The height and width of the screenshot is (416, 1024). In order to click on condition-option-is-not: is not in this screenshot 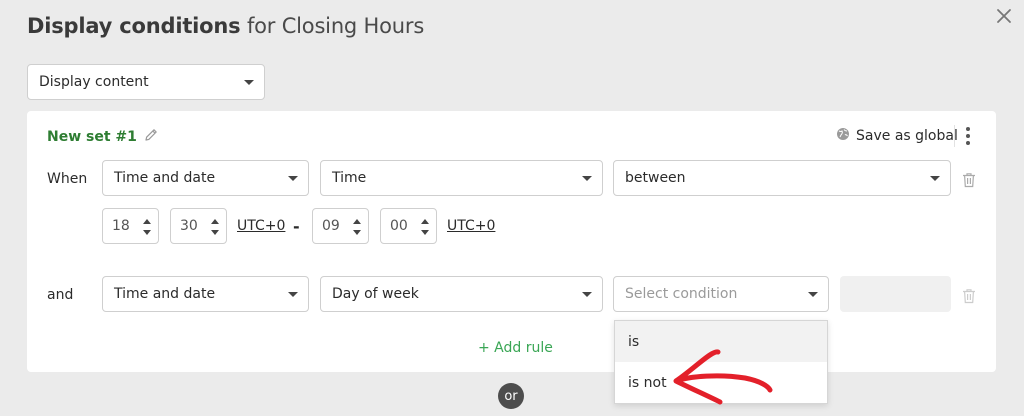, I will do `click(721, 382)`.